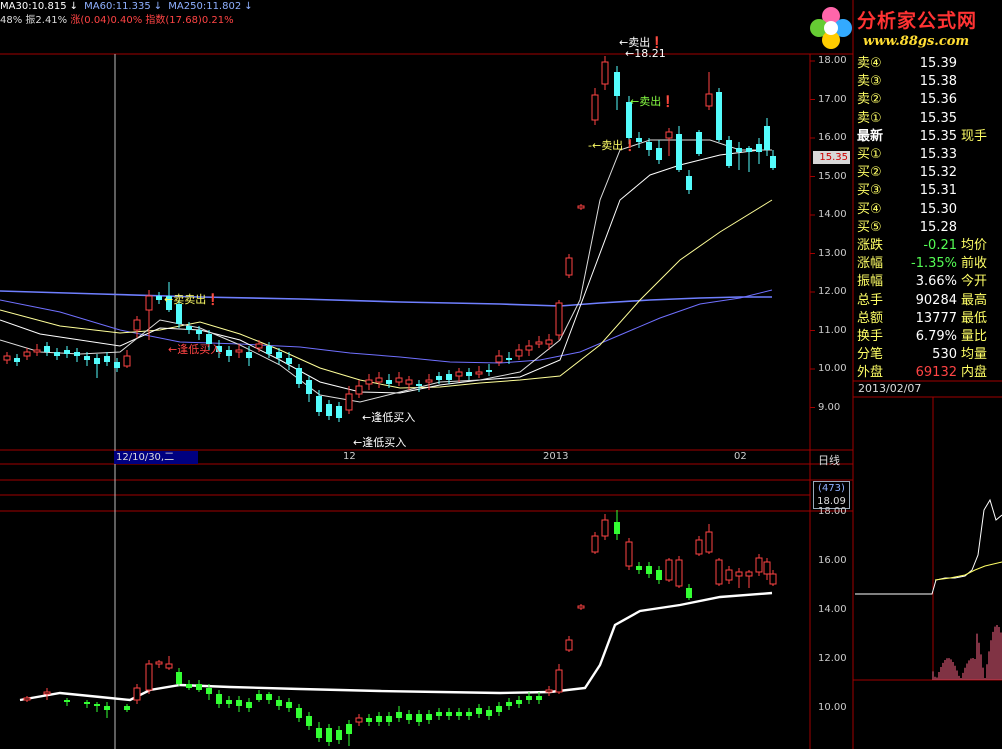 Image resolution: width=1002 pixels, height=749 pixels. I want to click on quote-label: 买③, so click(869, 191).